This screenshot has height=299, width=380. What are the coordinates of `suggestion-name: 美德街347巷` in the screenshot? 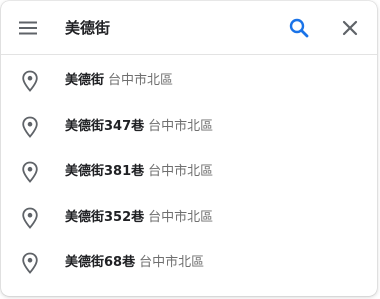 It's located at (105, 126).